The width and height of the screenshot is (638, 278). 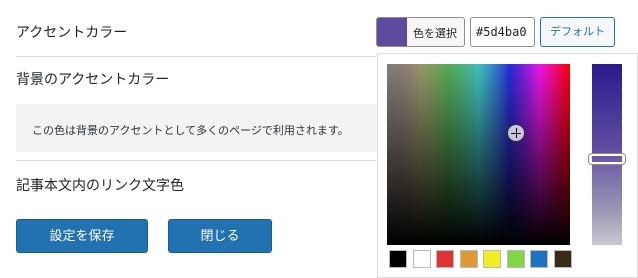 I want to click on link-color-label: 記事本文内のリンク文字色, so click(x=100, y=186).